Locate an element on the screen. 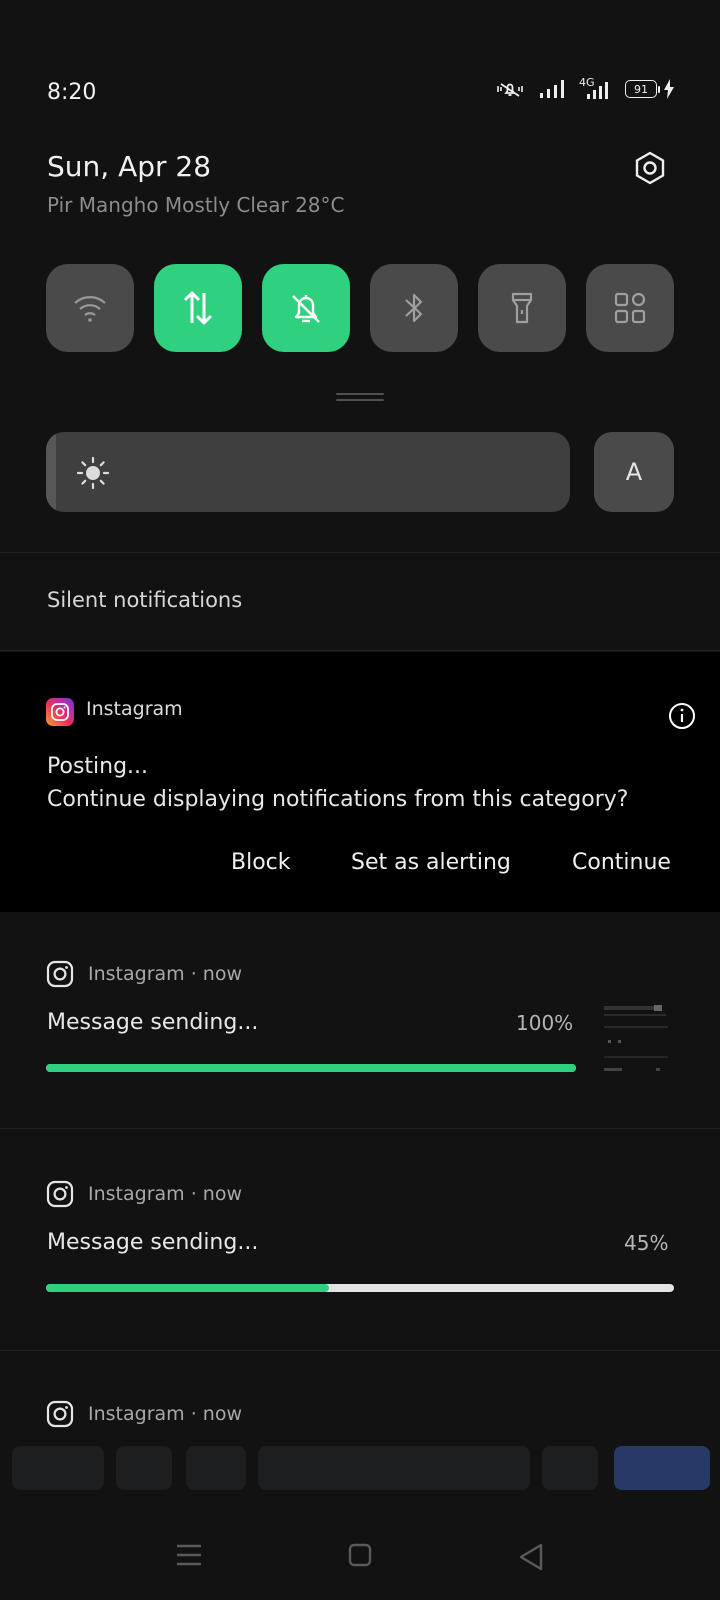  silent-notifications-header: Silent notifications is located at coordinates (145, 600).